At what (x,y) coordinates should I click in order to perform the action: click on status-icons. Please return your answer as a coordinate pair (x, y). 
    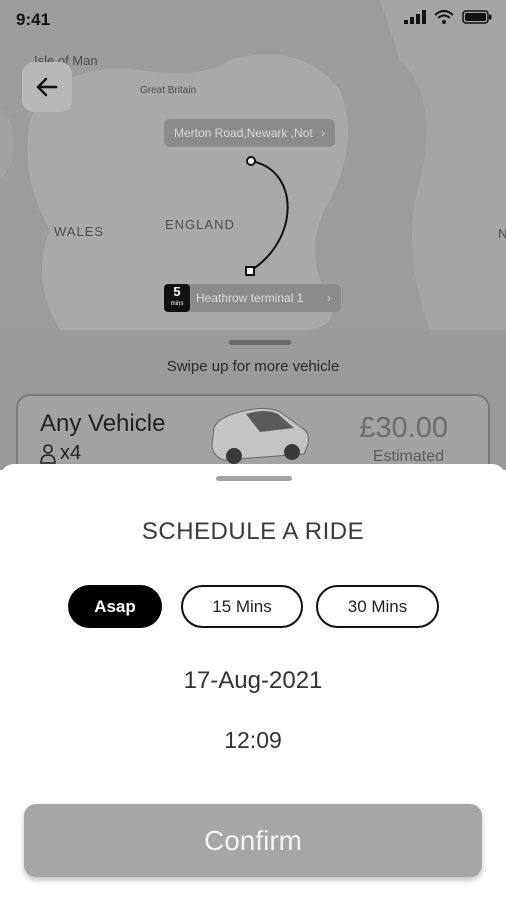
    Looking at the image, I should click on (448, 17).